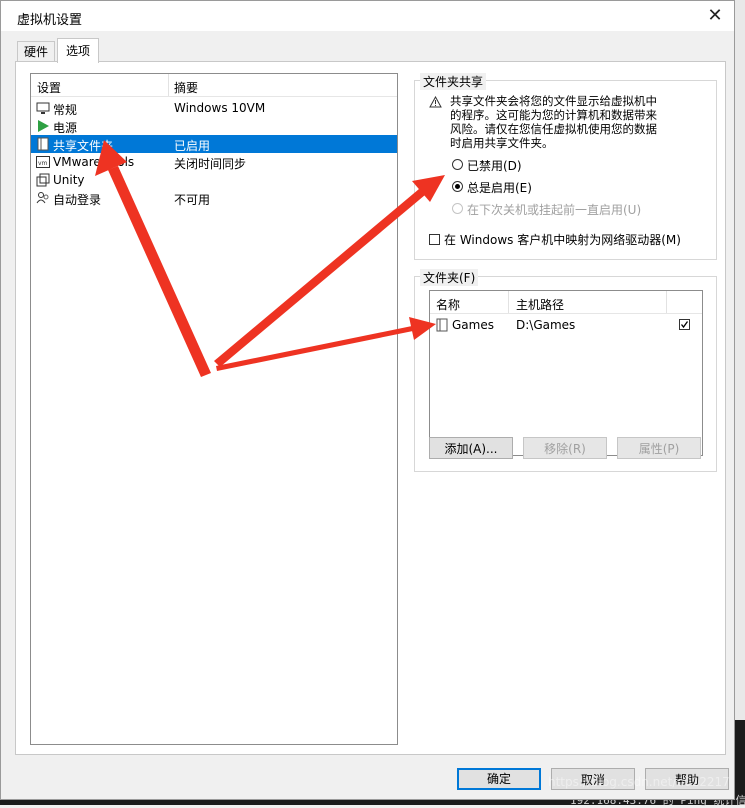  I want to click on settings-row-vmware-tools: vm VMware Tools 关闭时间同步, so click(214, 162).